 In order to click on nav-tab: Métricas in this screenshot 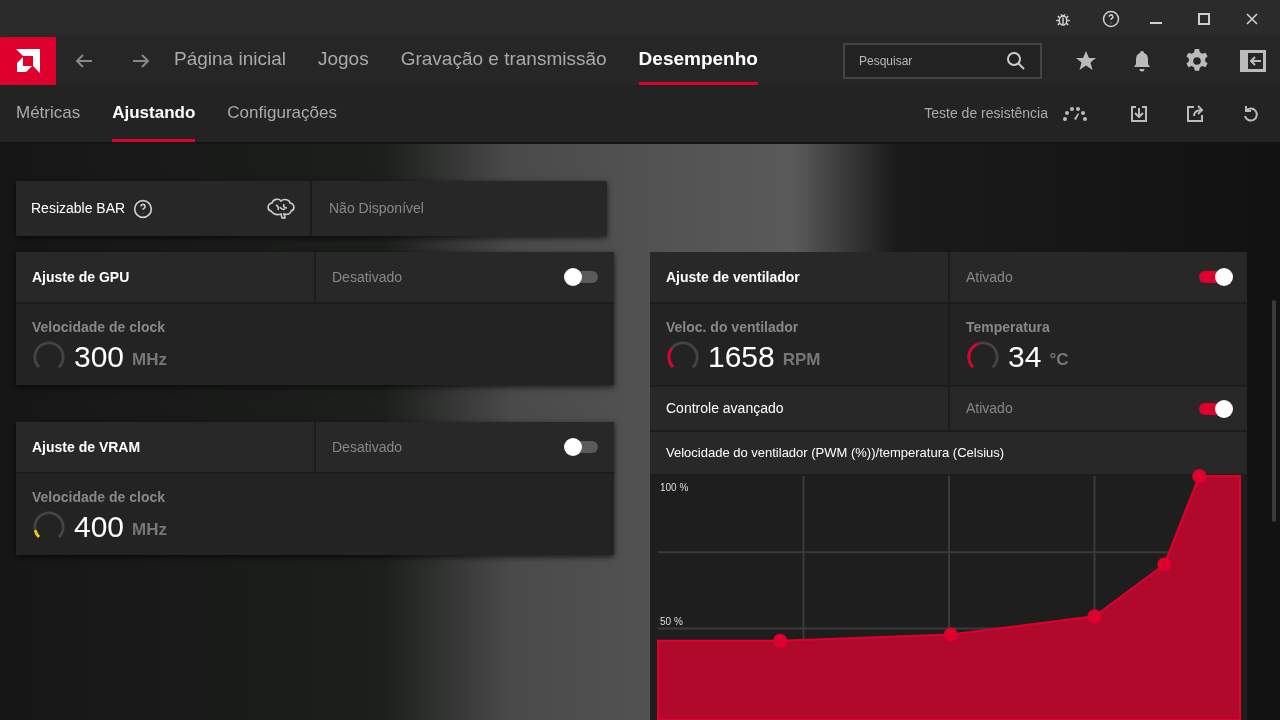, I will do `click(48, 113)`.